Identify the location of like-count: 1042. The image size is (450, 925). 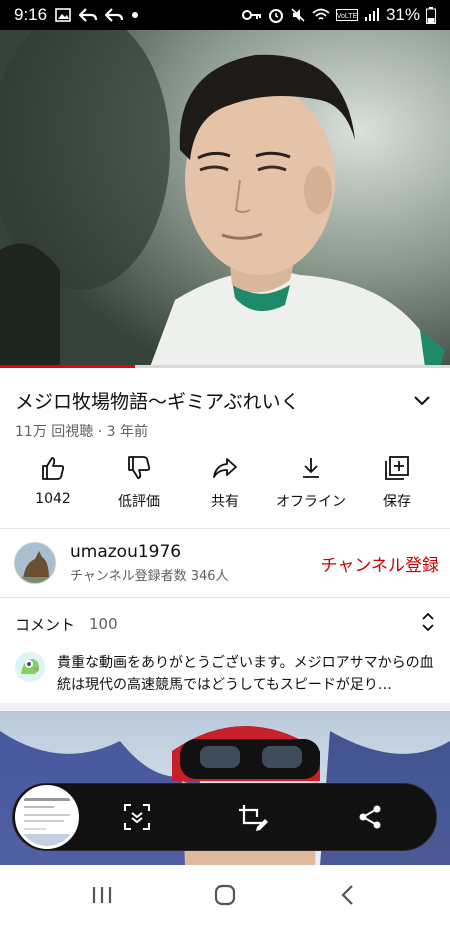
(53, 499).